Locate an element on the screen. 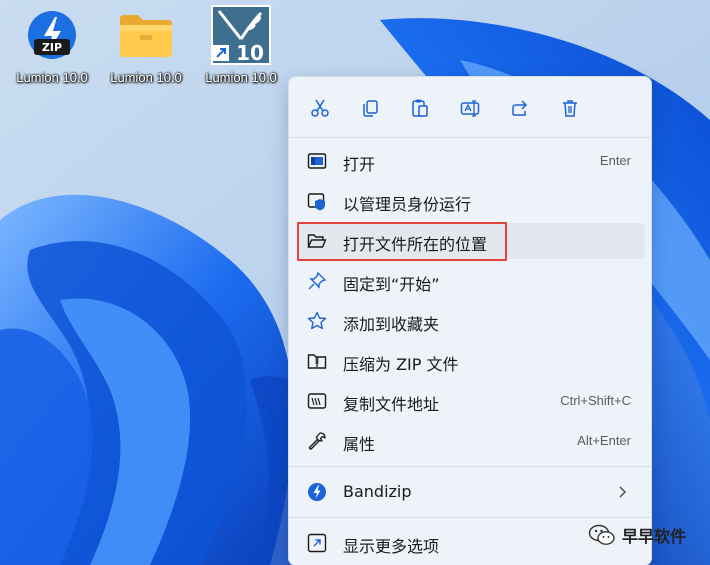 Image resolution: width=710 pixels, height=565 pixels. rename-button is located at coordinates (470, 108).